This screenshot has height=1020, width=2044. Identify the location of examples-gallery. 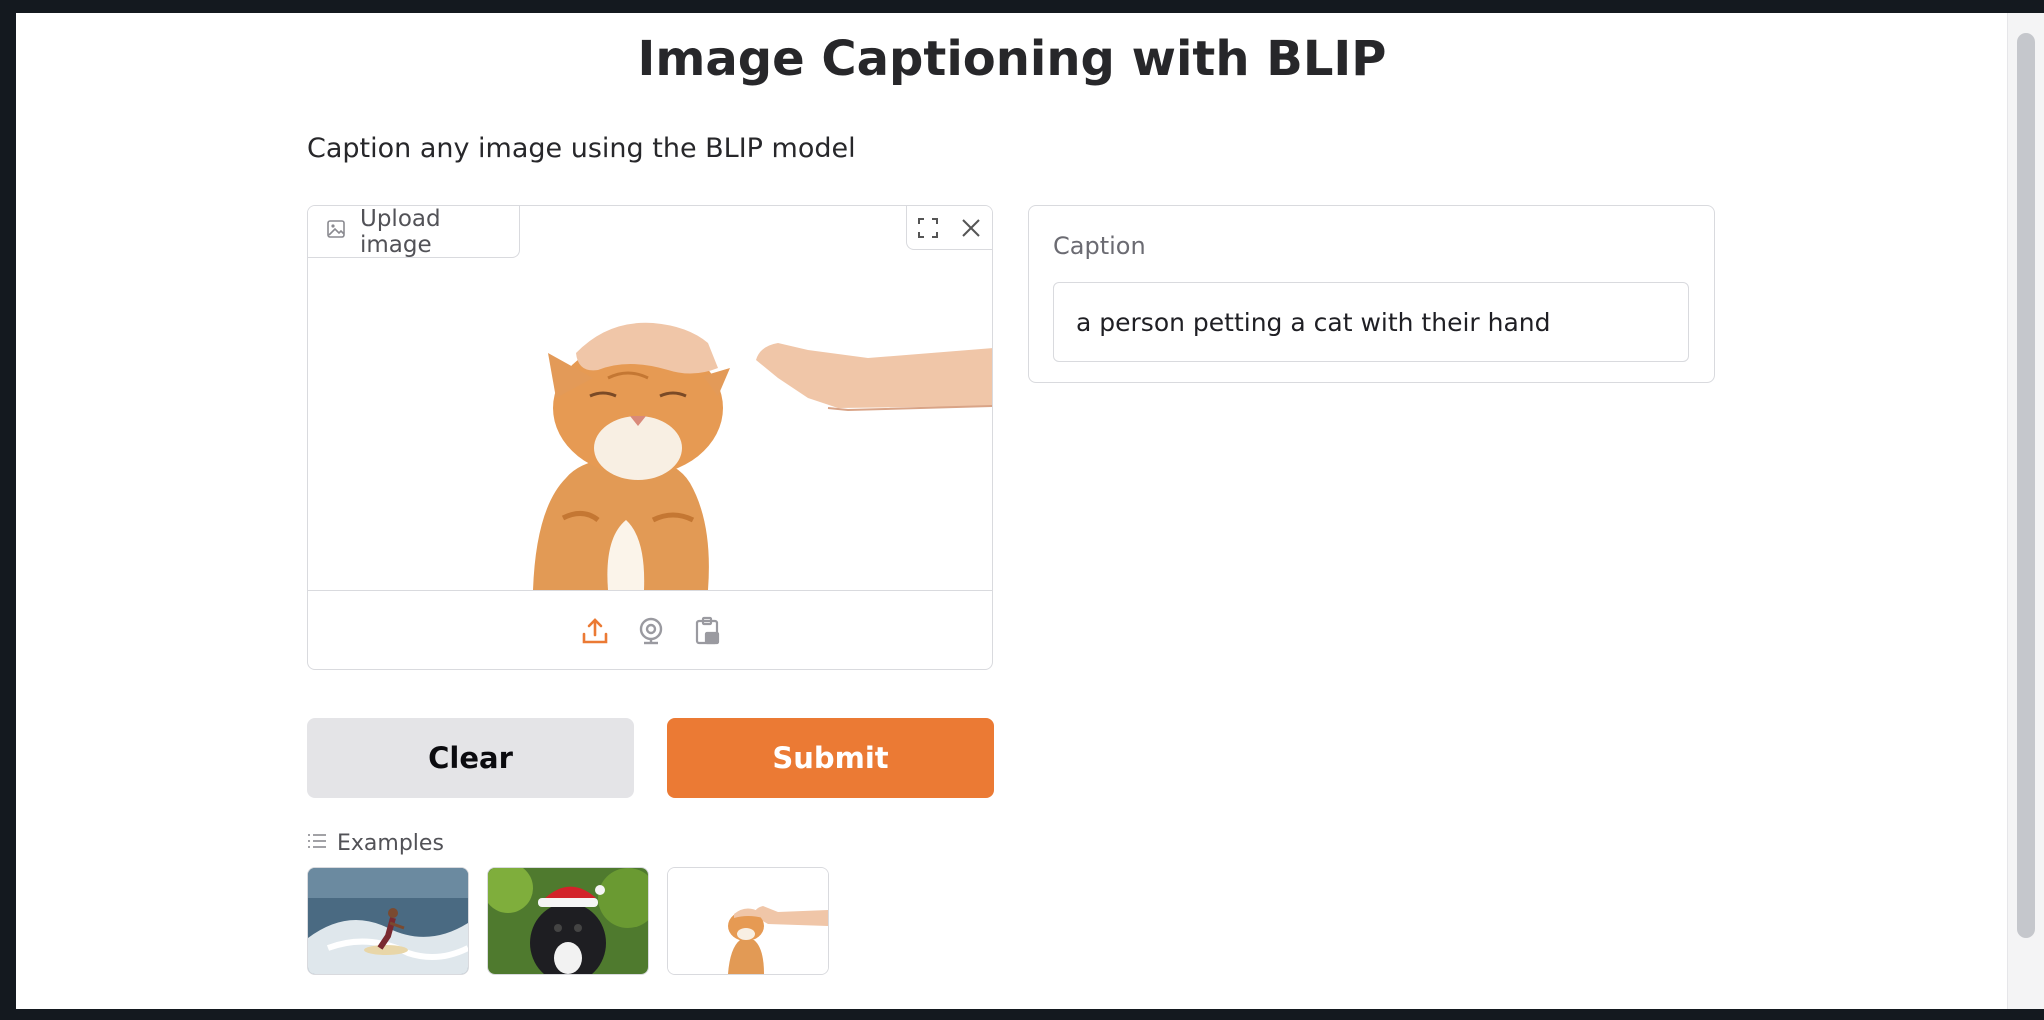
(568, 921).